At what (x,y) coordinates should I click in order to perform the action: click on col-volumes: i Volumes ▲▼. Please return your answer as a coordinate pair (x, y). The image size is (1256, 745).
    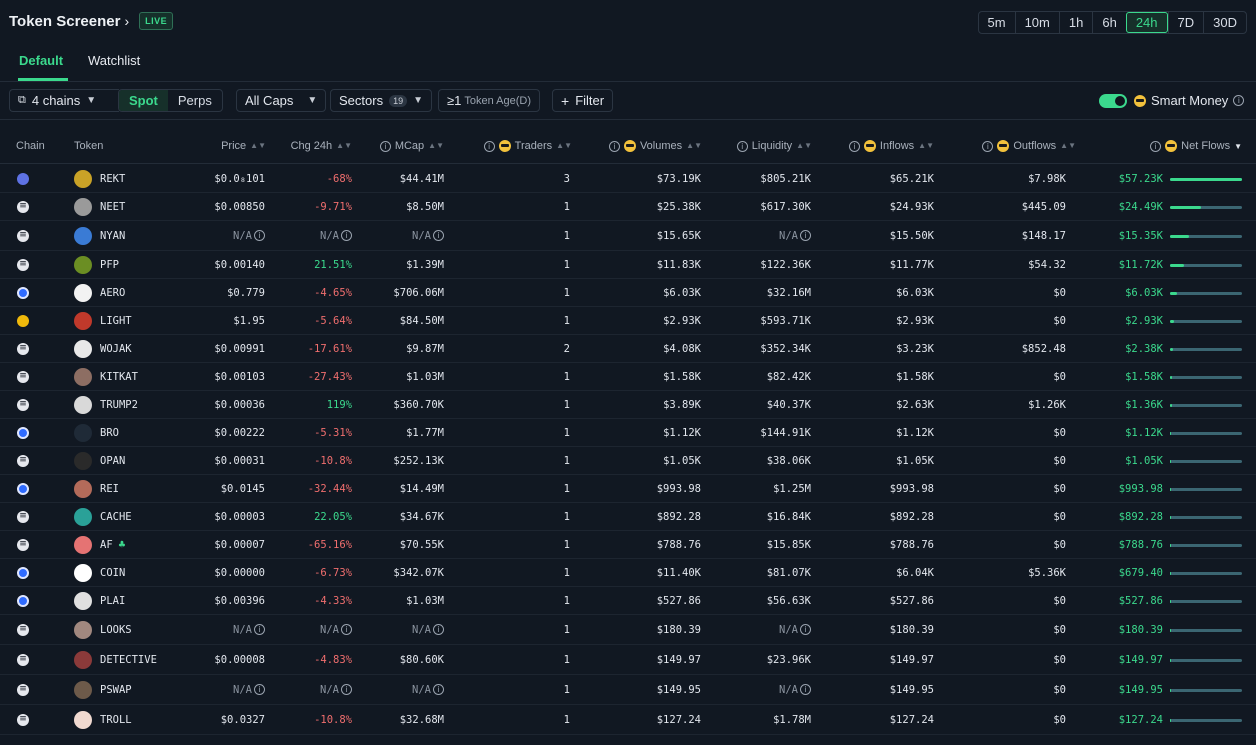
    Looking at the image, I should click on (655, 146).